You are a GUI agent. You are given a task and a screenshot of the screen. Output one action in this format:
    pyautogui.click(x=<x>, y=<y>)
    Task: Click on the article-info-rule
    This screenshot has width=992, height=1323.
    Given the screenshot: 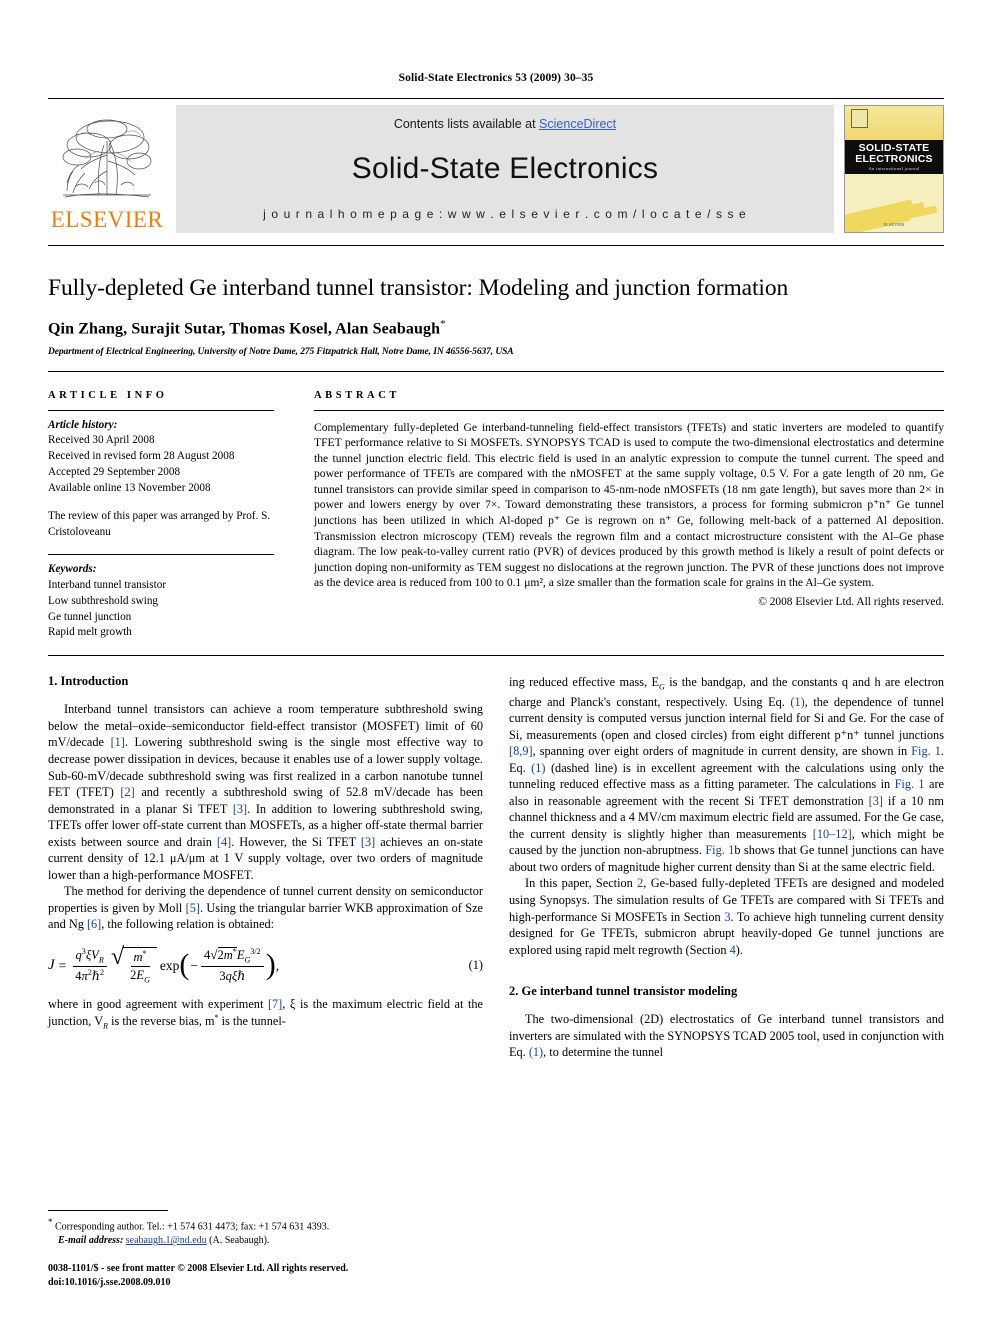 What is the action you would take?
    pyautogui.click(x=161, y=410)
    